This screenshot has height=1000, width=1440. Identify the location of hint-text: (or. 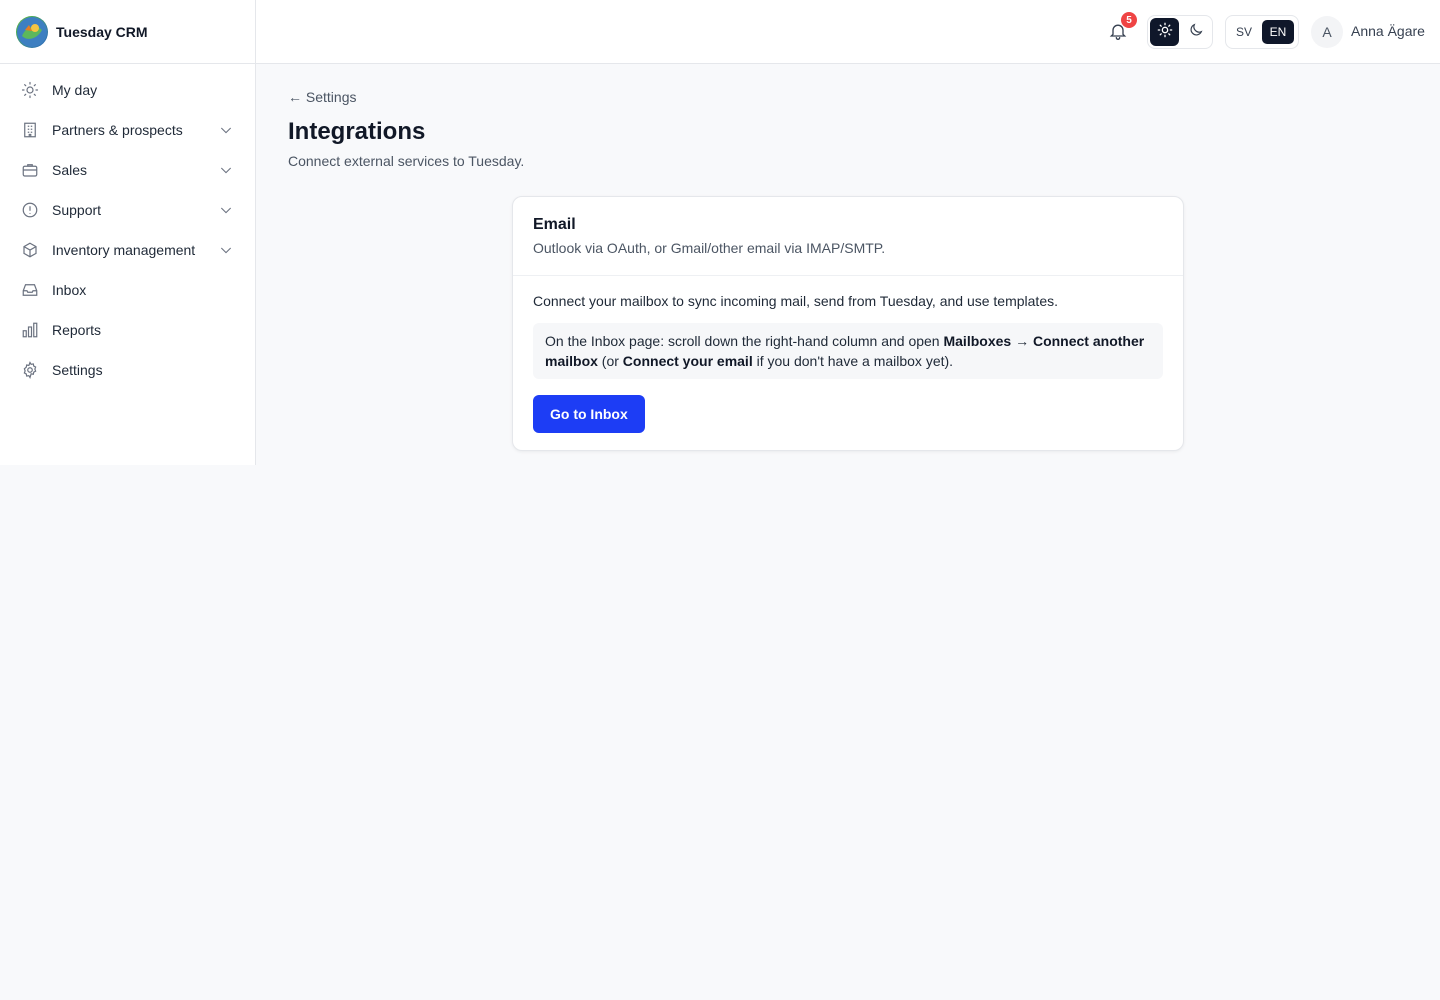
(610, 361).